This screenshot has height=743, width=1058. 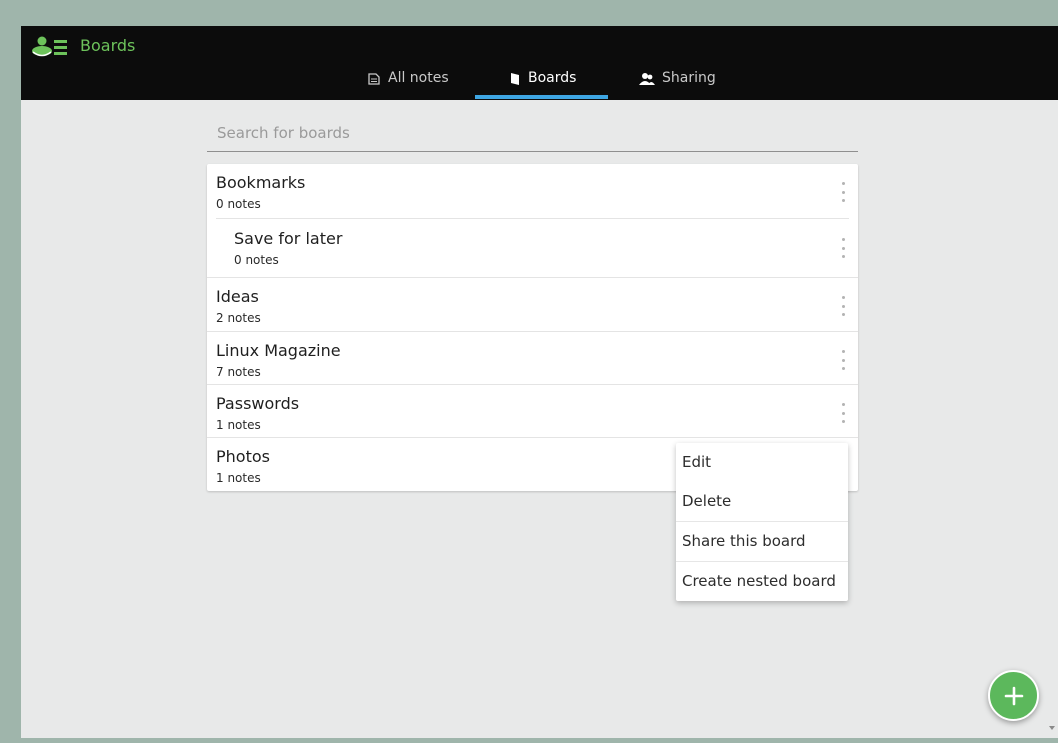 What do you see at coordinates (647, 79) in the screenshot?
I see `users-icon` at bounding box center [647, 79].